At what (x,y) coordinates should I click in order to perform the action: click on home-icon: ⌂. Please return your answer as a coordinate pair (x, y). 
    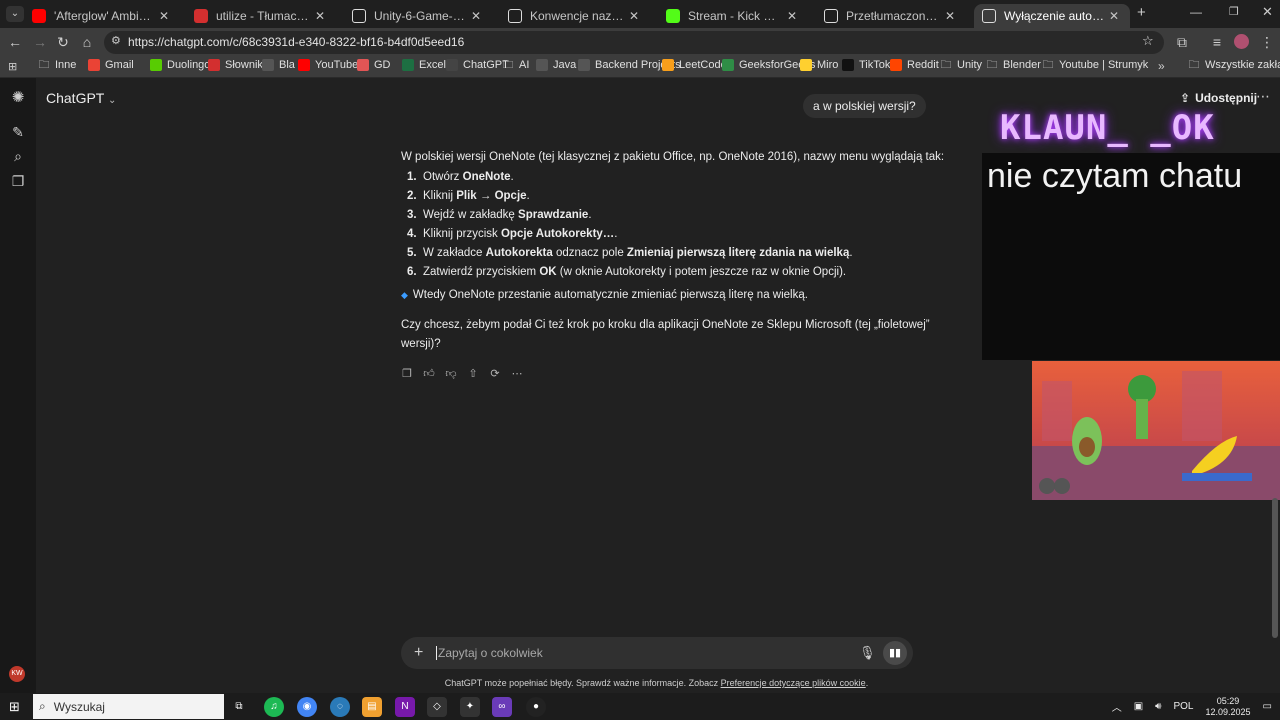
    Looking at the image, I should click on (87, 42).